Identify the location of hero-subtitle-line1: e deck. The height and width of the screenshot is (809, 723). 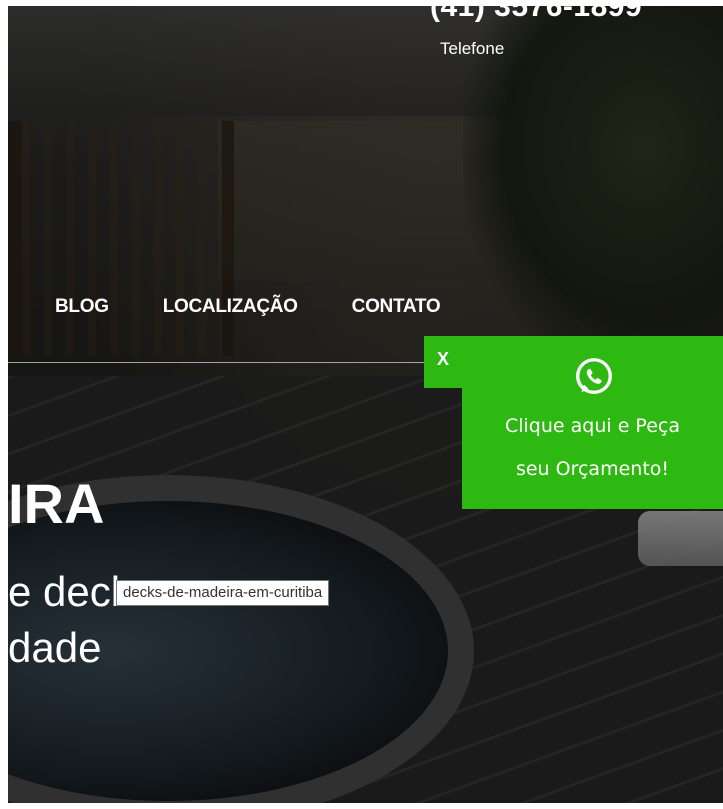
(70, 591).